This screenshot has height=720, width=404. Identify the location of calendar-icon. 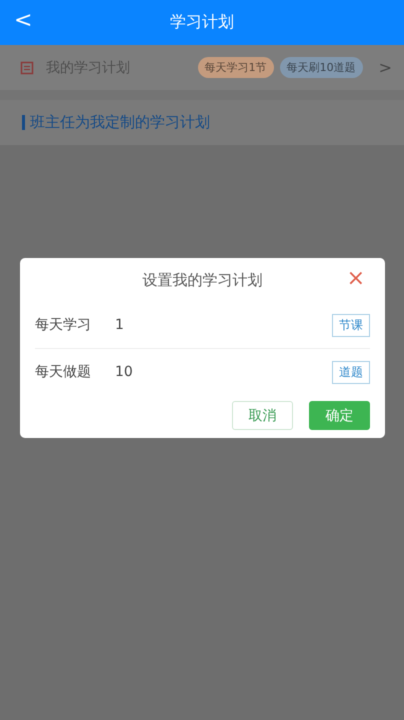
(27, 67).